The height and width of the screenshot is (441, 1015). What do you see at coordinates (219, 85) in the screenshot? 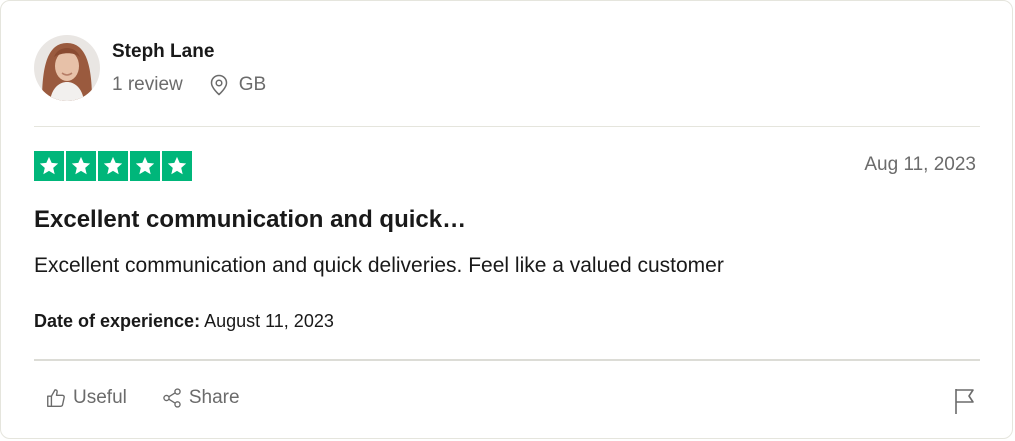
I see `location-pin-icon` at bounding box center [219, 85].